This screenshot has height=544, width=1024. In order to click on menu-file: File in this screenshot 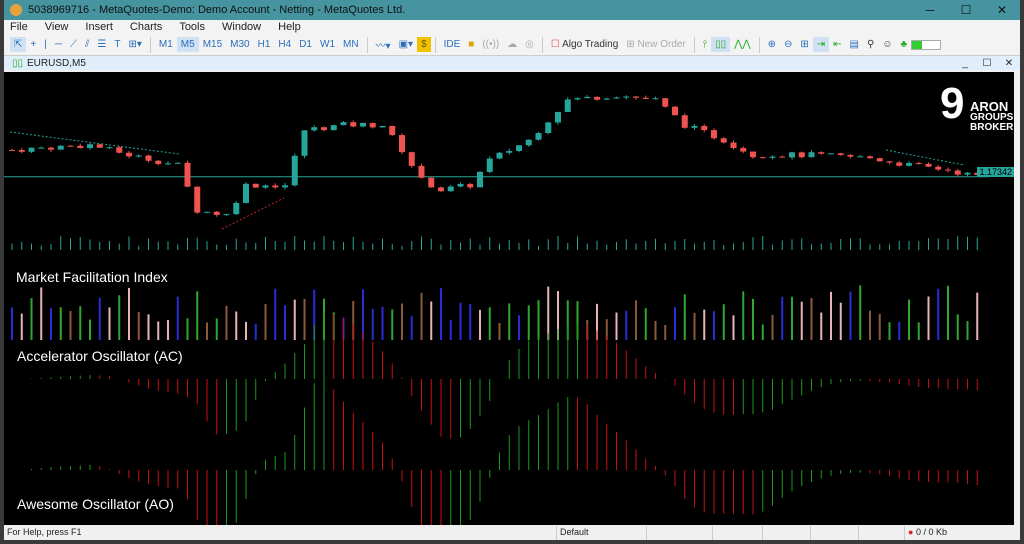, I will do `click(19, 27)`.